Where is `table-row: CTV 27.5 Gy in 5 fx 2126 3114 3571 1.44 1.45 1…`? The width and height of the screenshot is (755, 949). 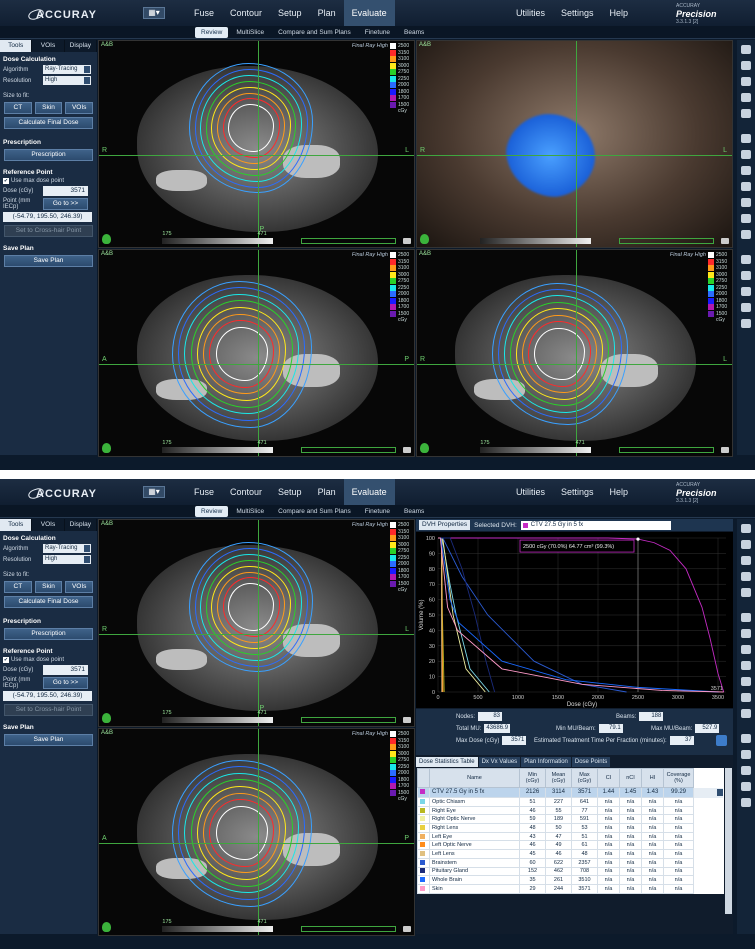
table-row: CTV 27.5 Gy in 5 fx 2126 3114 3571 1.44 1.45 1… is located at coordinates (570, 792).